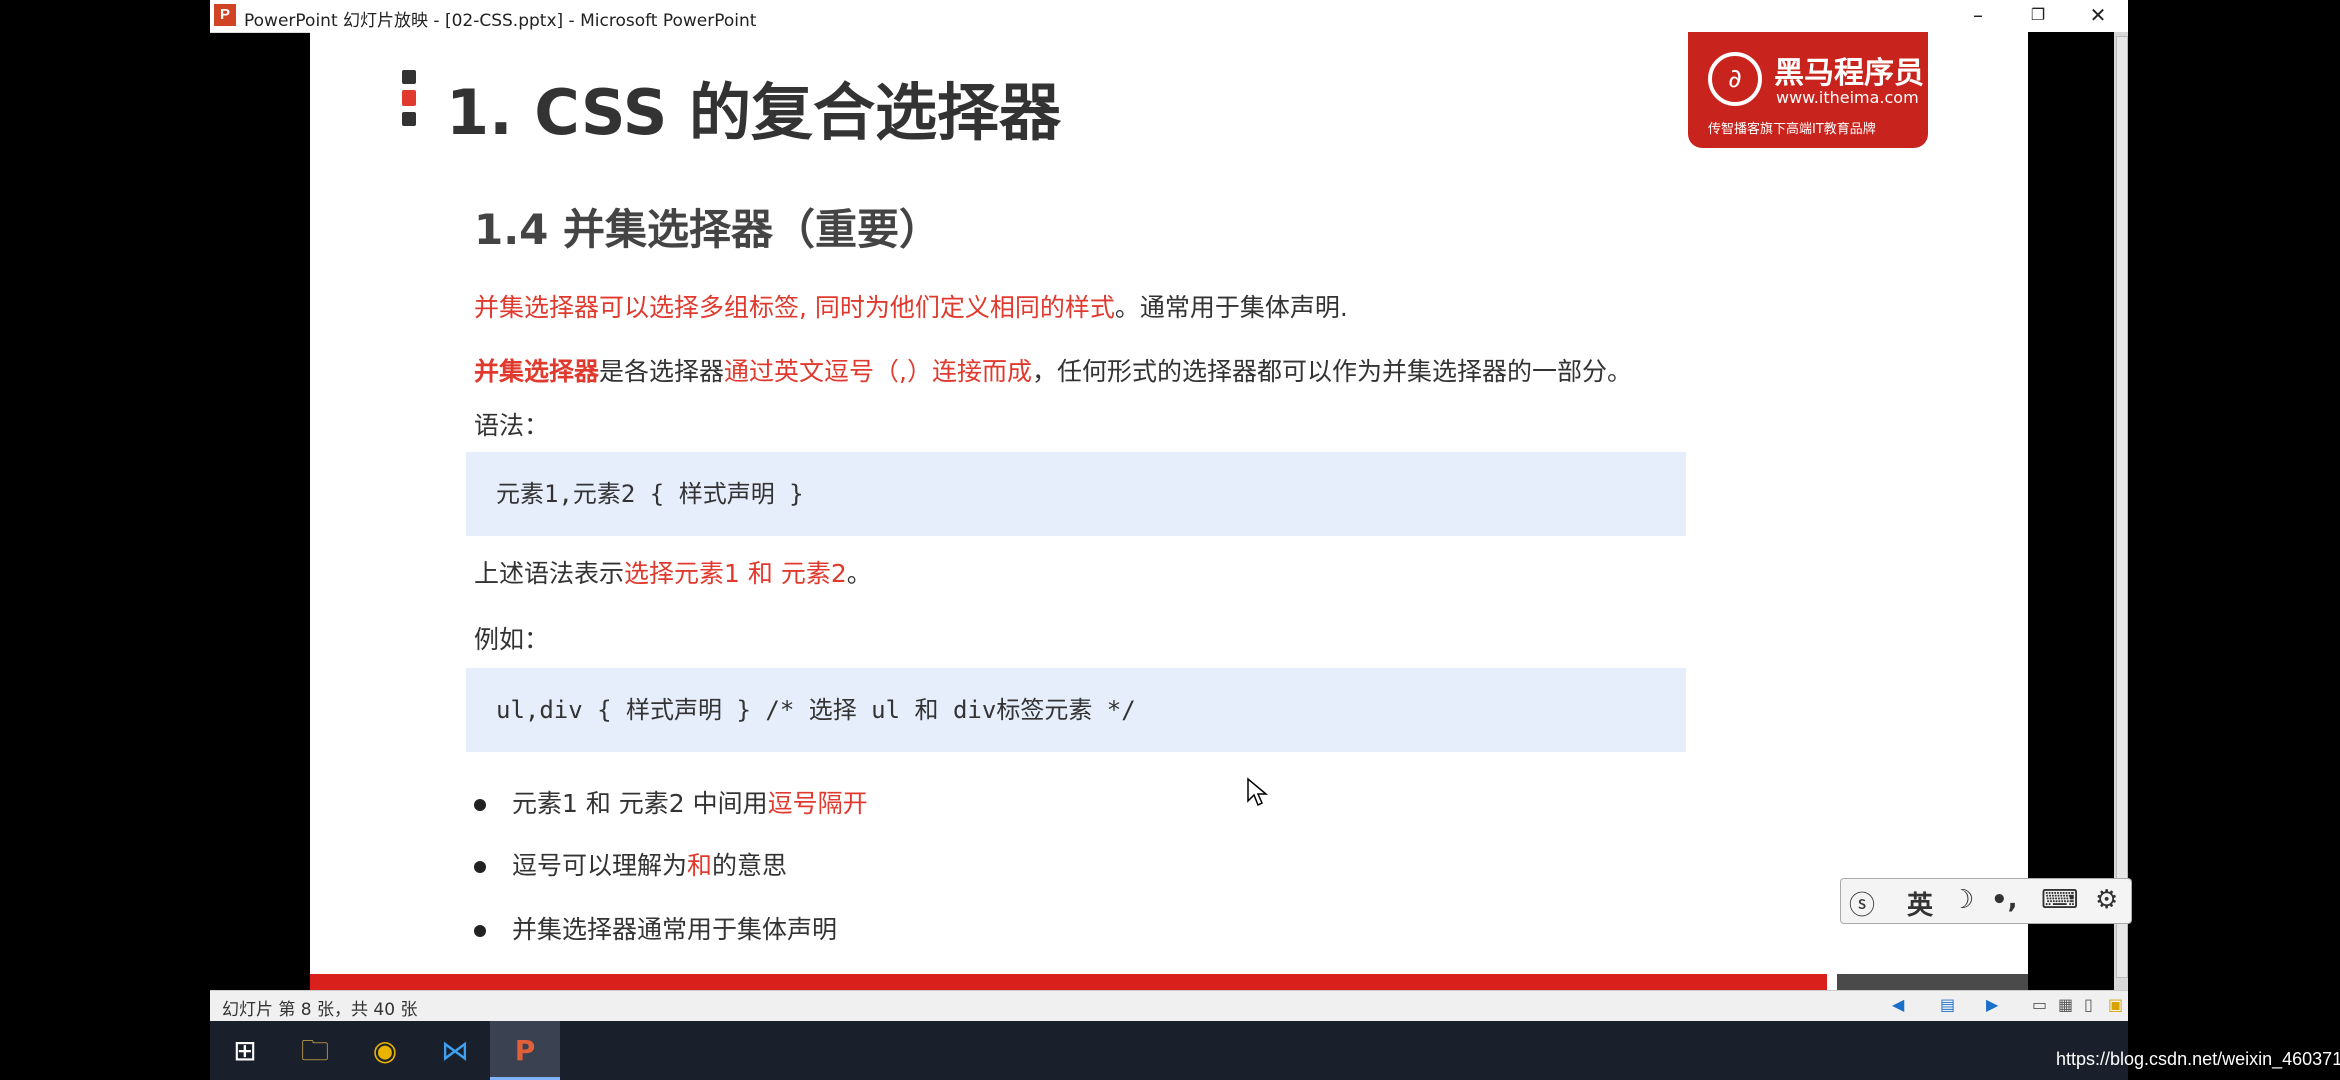 The width and height of the screenshot is (2340, 1080). Describe the element at coordinates (1986, 901) in the screenshot. I see `ime-toolbar: ⓢ 英 ☽ •, ⌨ ⚙` at that location.